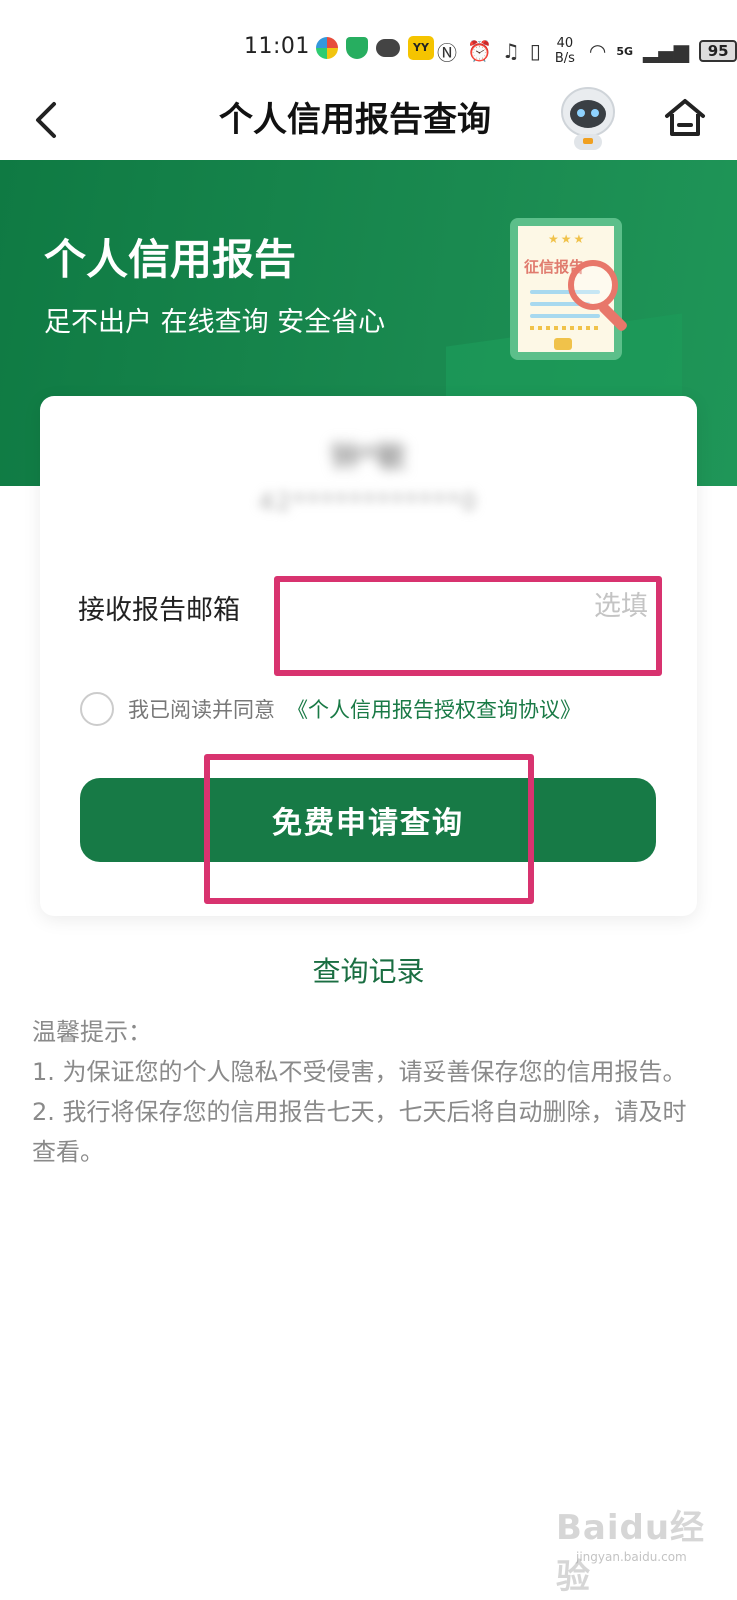 The height and width of the screenshot is (1600, 737). I want to click on shield-icon, so click(357, 48).